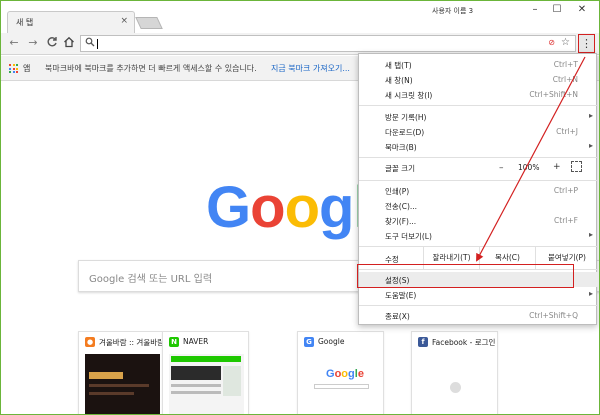 The height and width of the screenshot is (415, 600). Describe the element at coordinates (328, 43) in the screenshot. I see `address-bar: ⊘ ☆` at that location.